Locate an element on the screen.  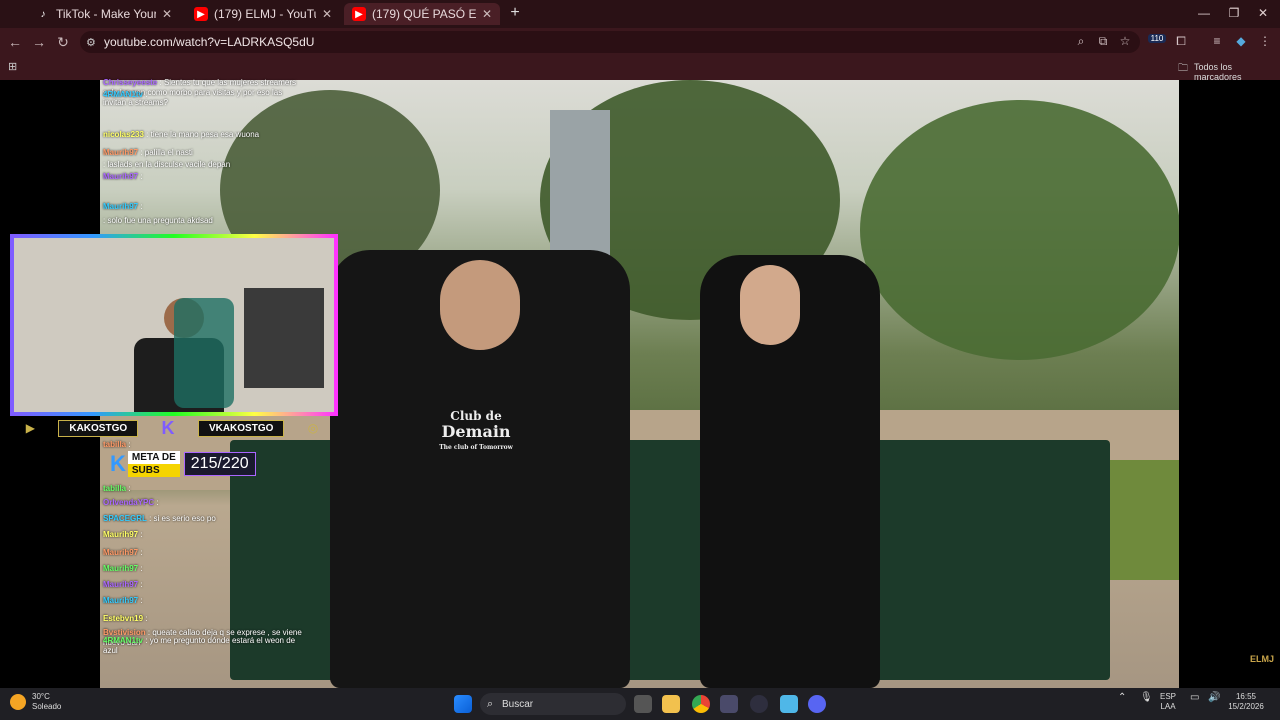
goal-label-line-1: META DE is located at coordinates (153, 457).